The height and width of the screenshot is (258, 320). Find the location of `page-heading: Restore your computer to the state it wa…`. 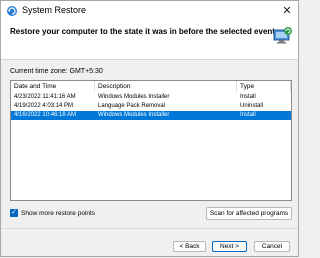

page-heading: Restore your computer to the state it wa… is located at coordinates (142, 31).